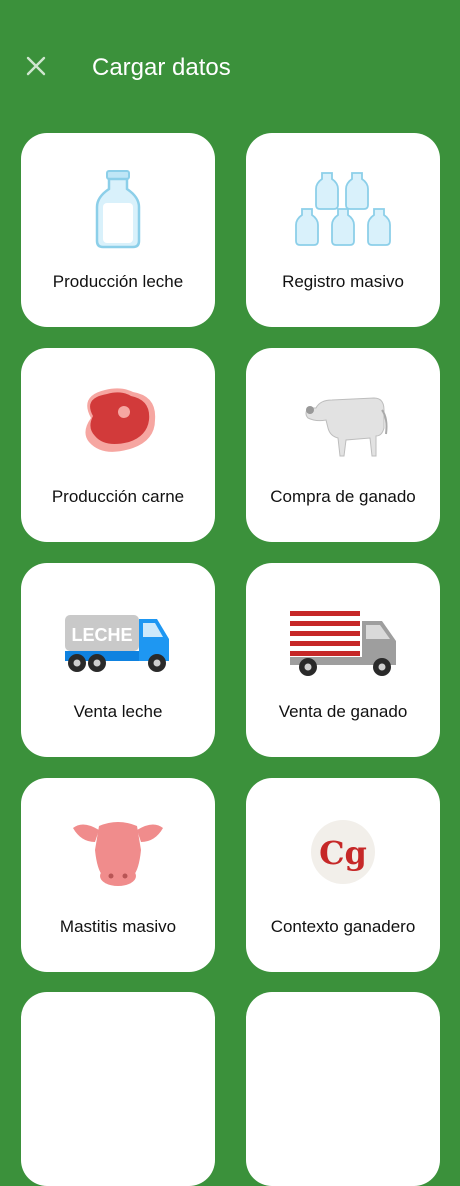 The image size is (460, 1186). I want to click on card-label: Producción leche, so click(118, 281).